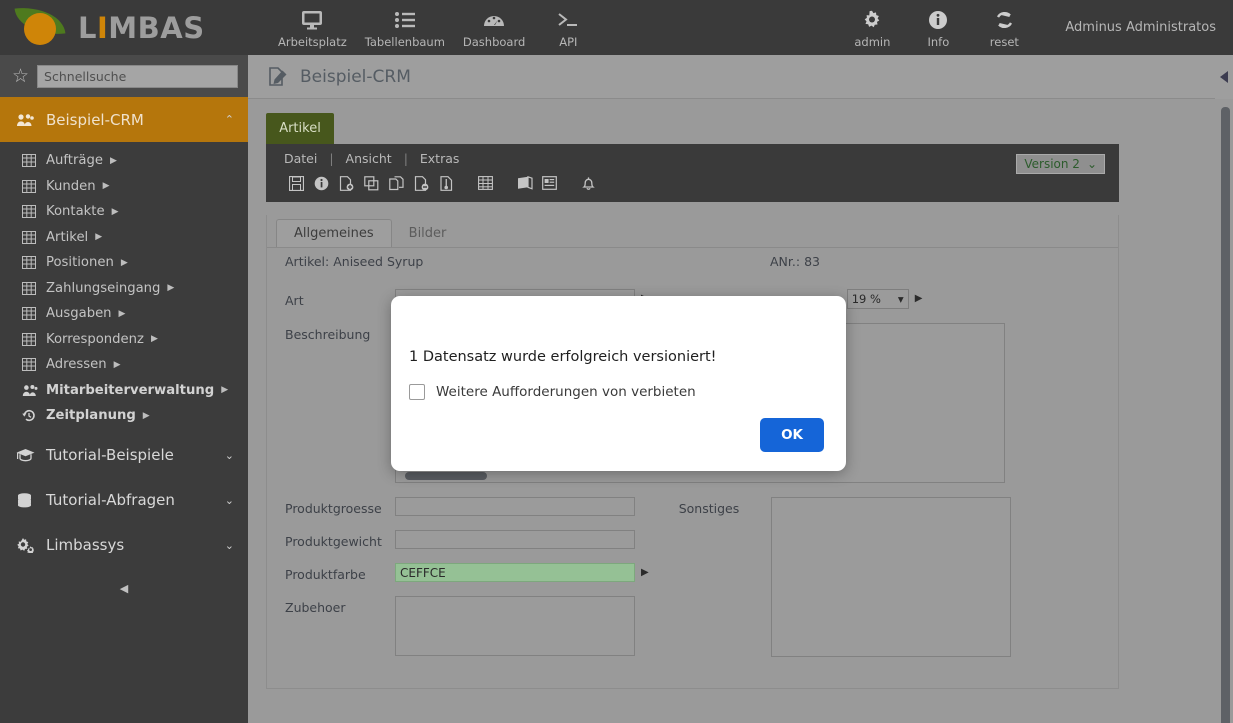  I want to click on module-tab-artikel: Artikel, so click(300, 128).